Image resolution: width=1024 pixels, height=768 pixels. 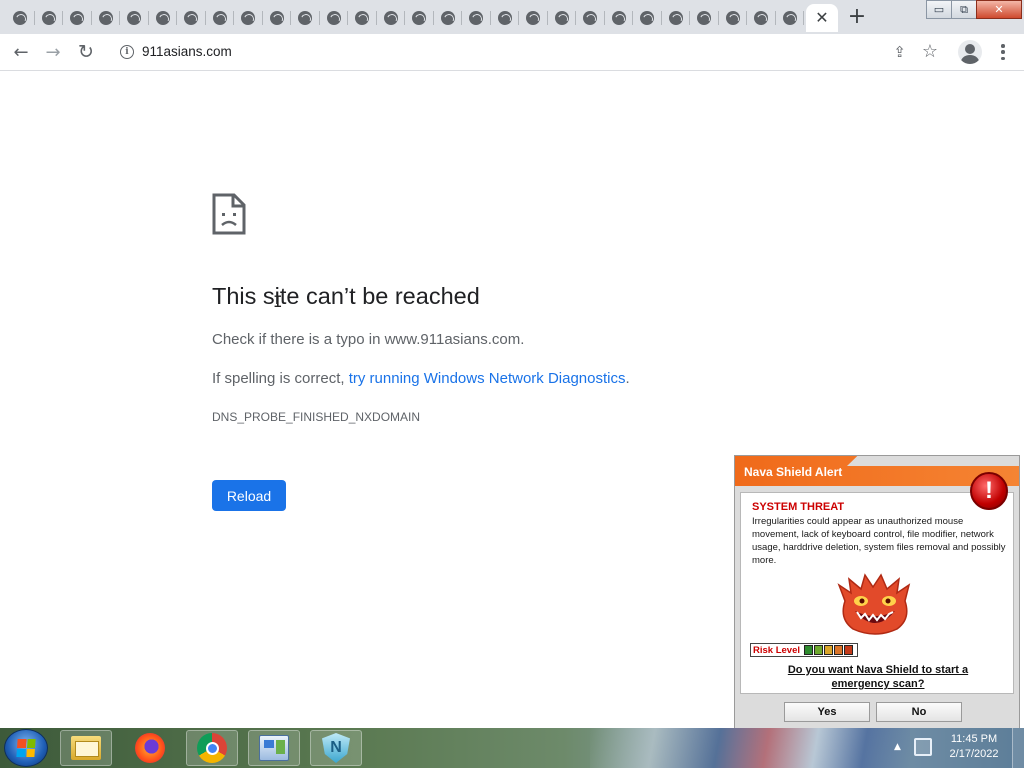 I want to click on windows-logo-icon, so click(x=26, y=748).